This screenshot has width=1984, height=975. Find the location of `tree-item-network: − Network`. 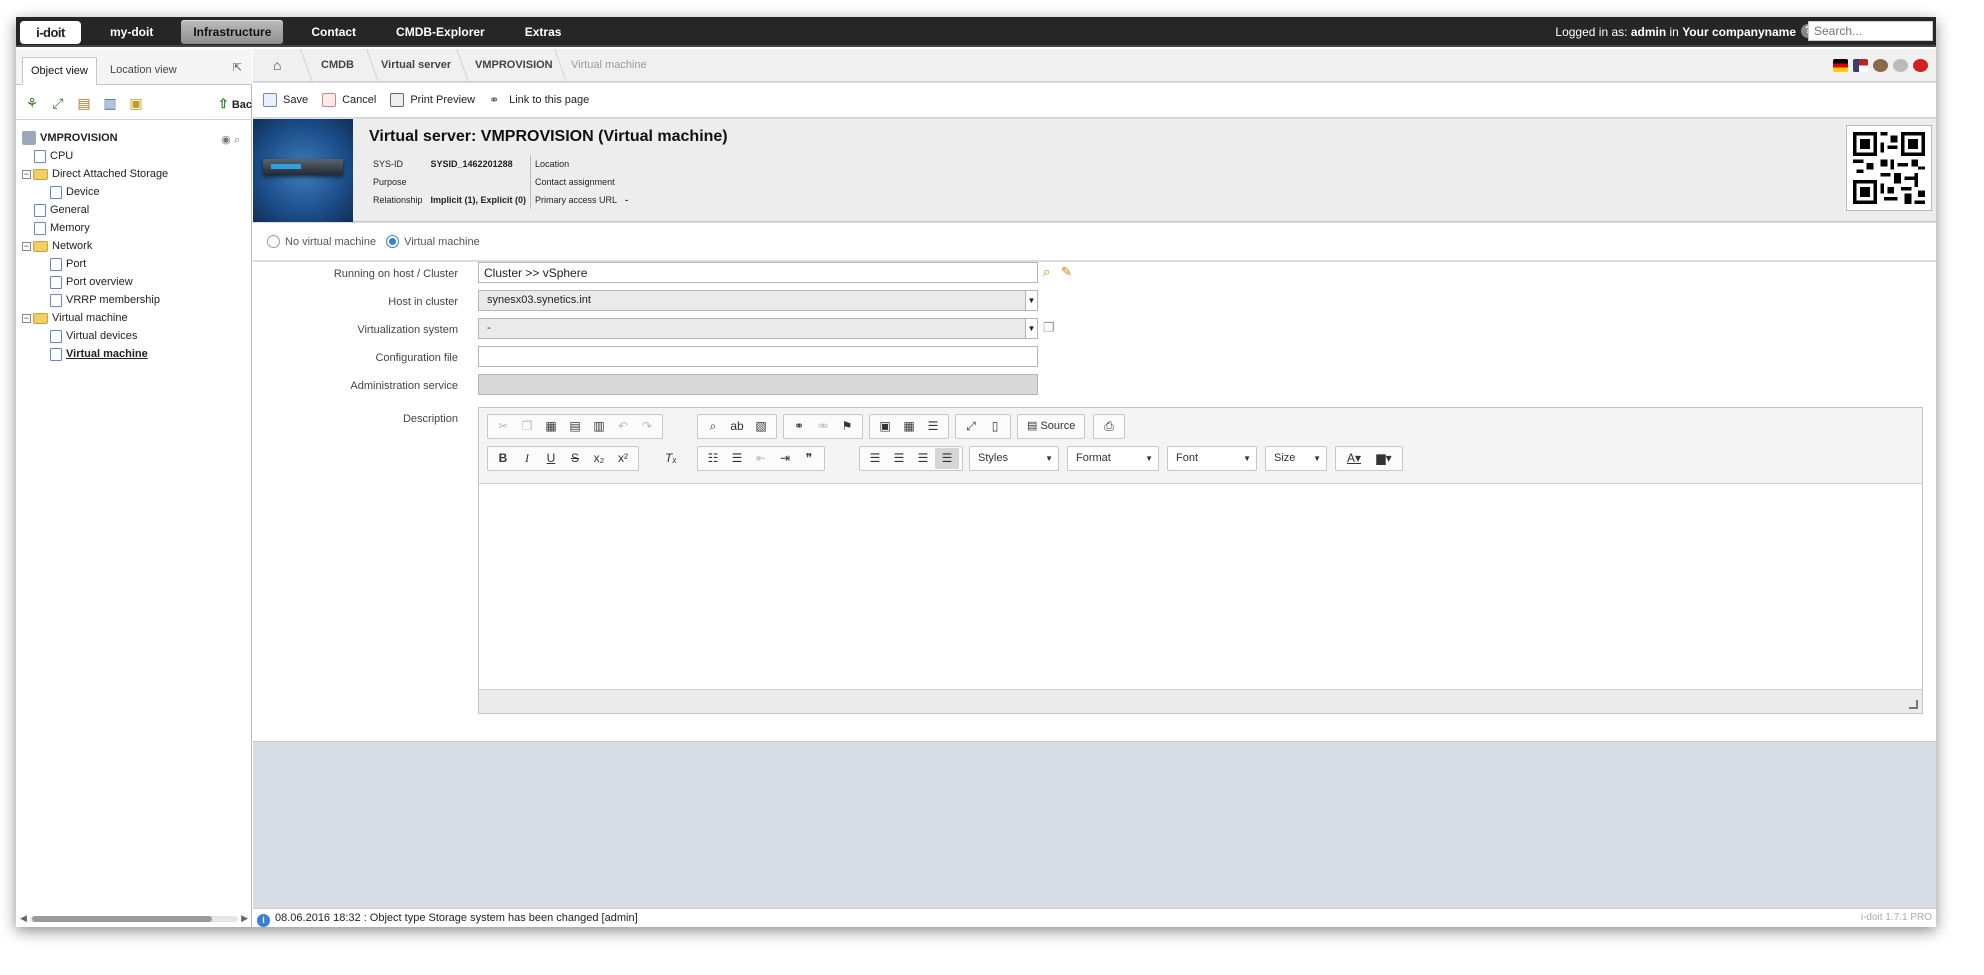

tree-item-network: − Network is located at coordinates (136, 246).